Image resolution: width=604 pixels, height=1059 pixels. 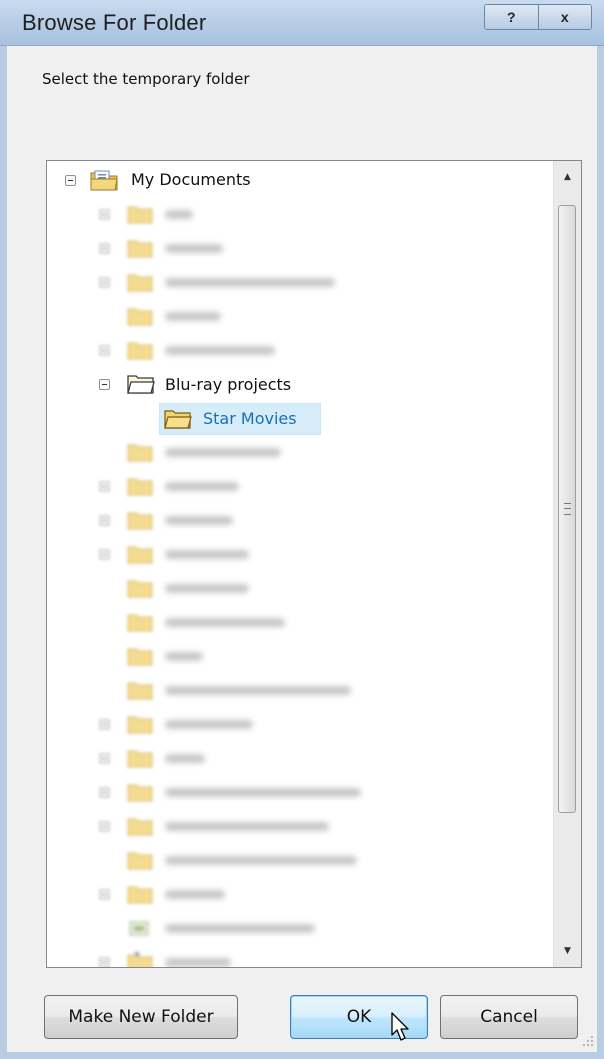 What do you see at coordinates (141, 1017) in the screenshot?
I see `make-new-folder-button: Make New Folder` at bounding box center [141, 1017].